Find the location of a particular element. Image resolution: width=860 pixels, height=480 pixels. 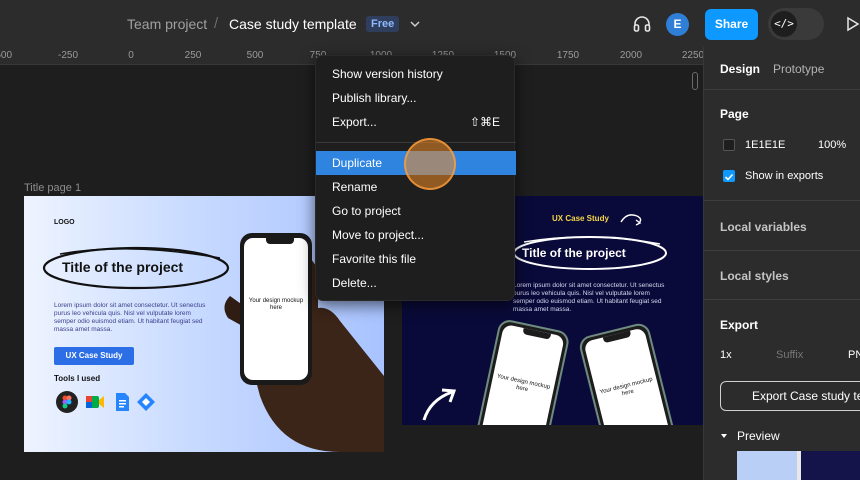

ruler-tick: 2000 is located at coordinates (631, 55).